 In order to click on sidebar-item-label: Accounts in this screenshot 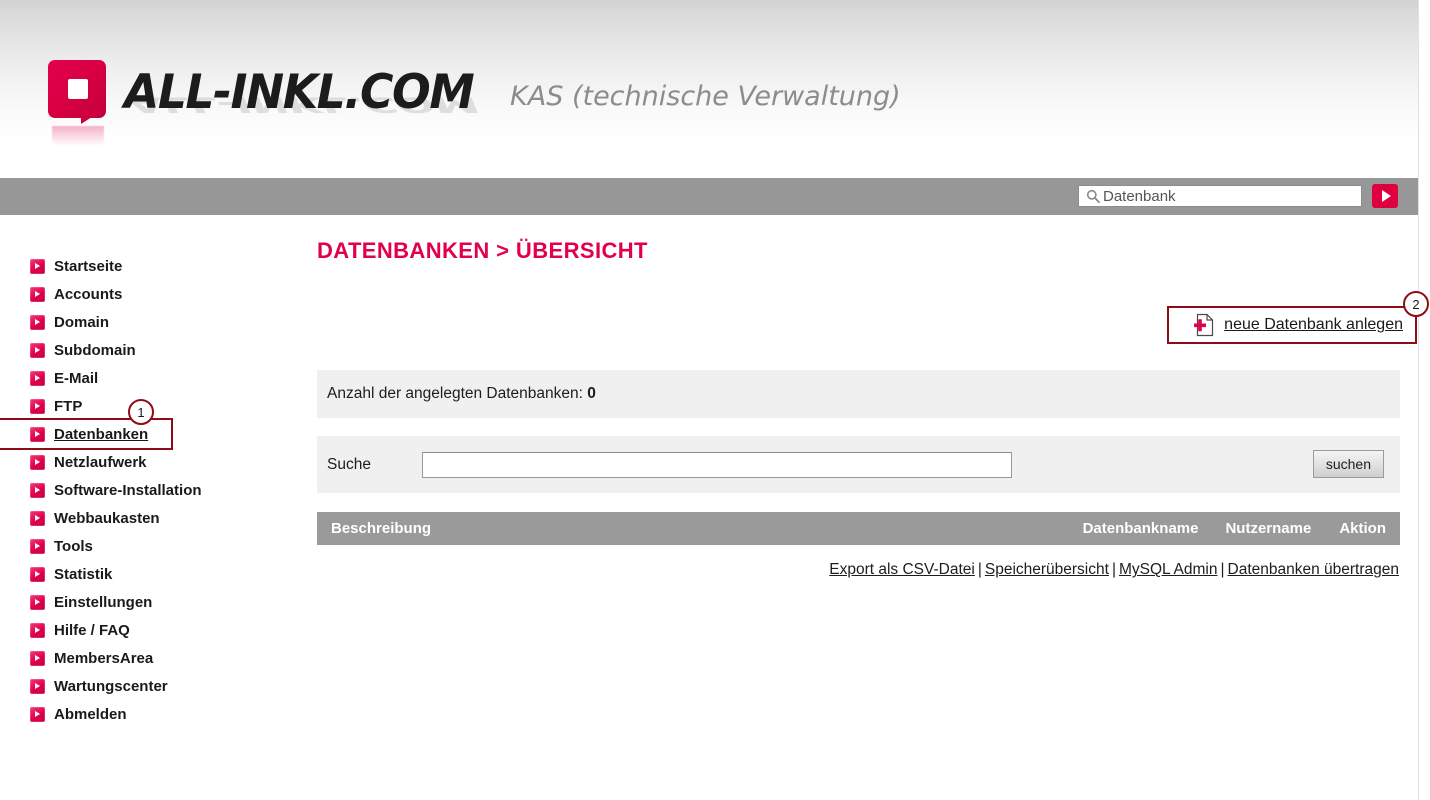, I will do `click(88, 294)`.